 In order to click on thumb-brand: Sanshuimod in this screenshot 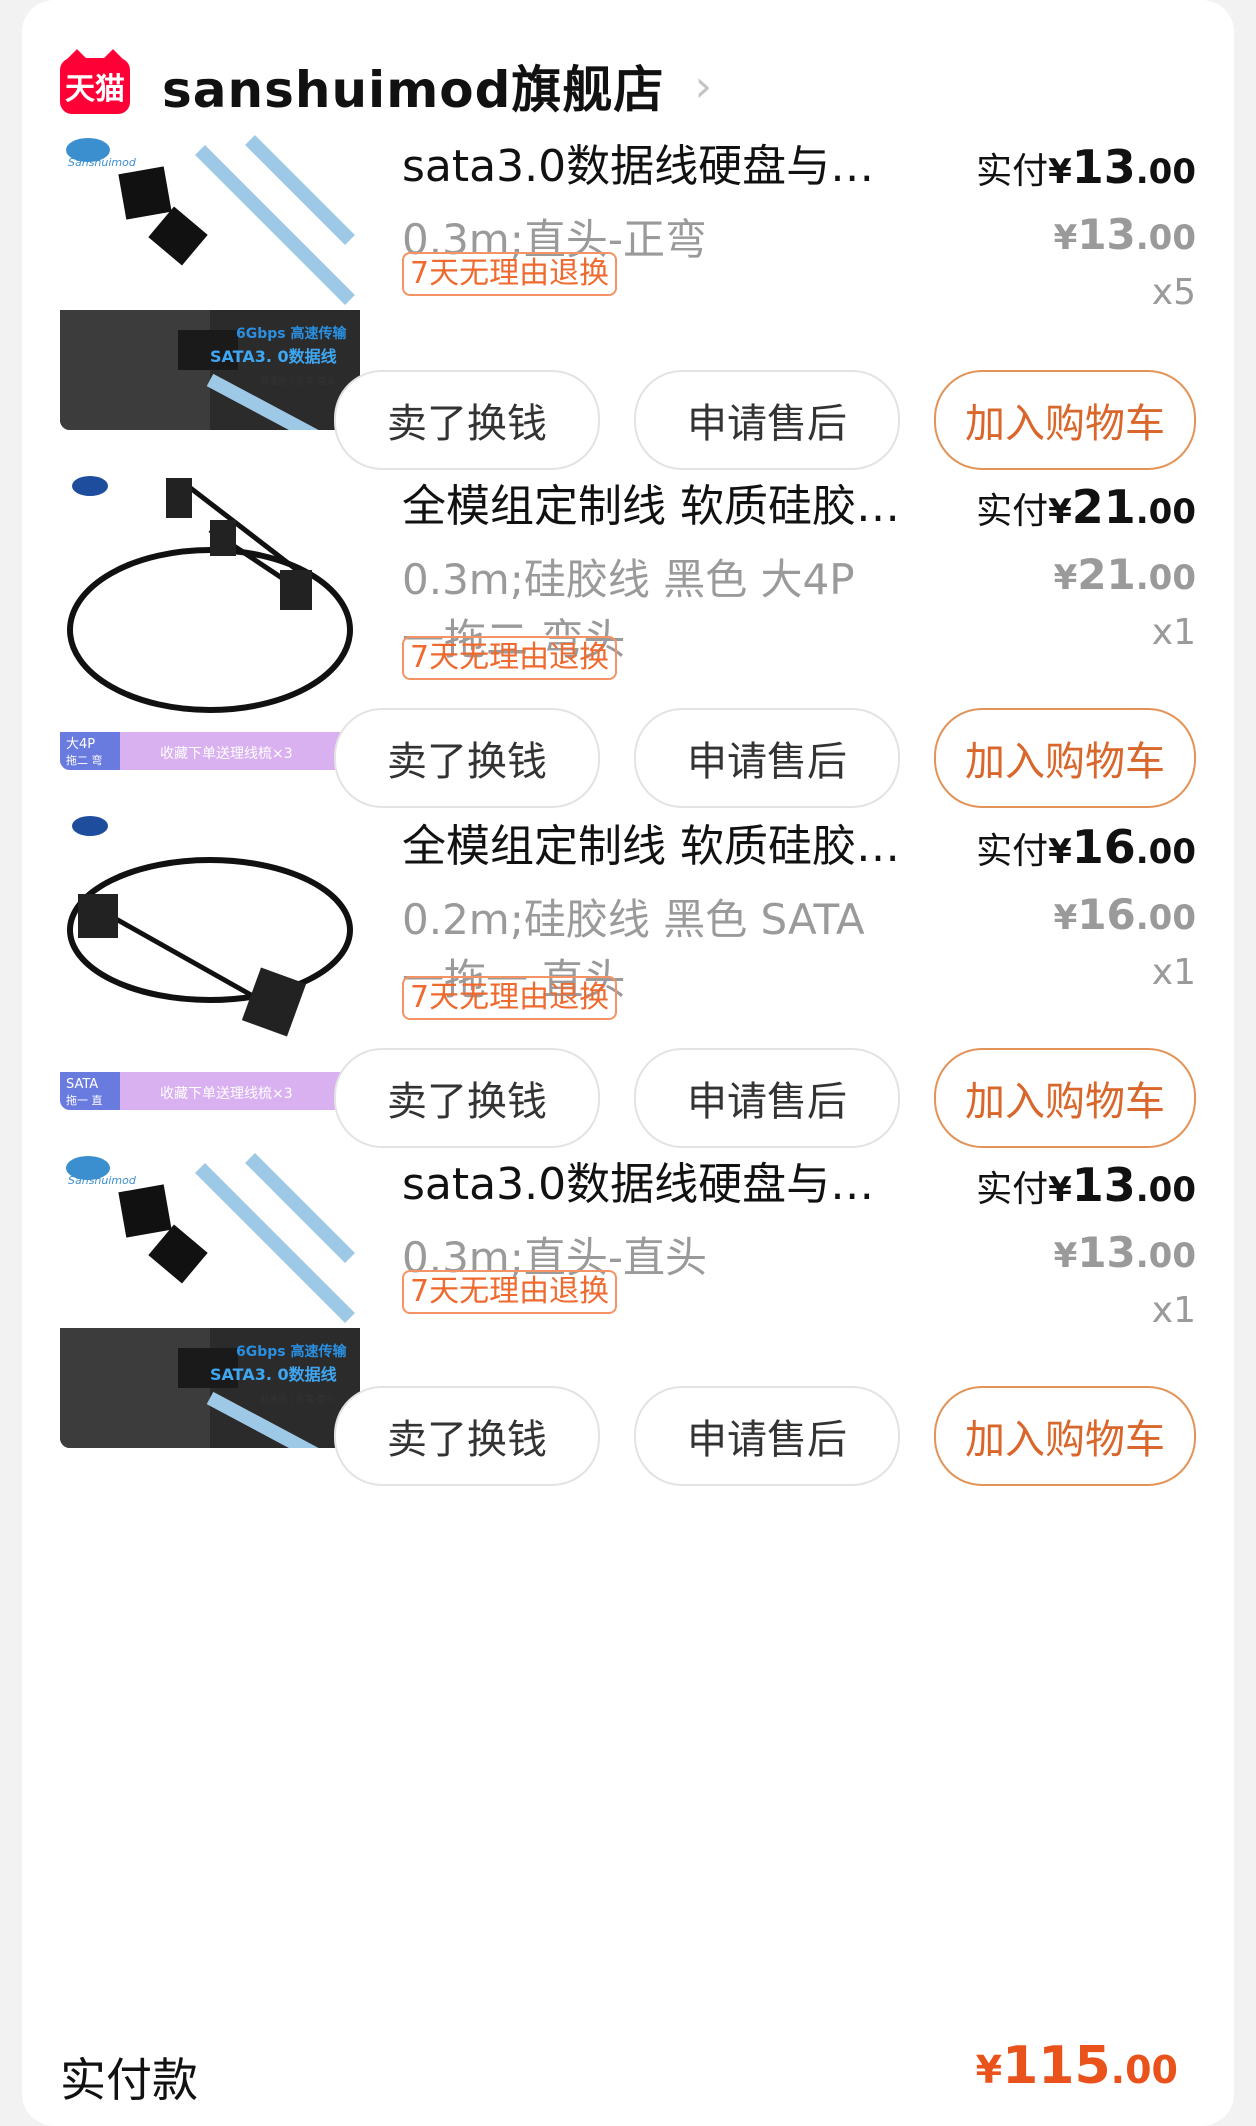, I will do `click(102, 162)`.